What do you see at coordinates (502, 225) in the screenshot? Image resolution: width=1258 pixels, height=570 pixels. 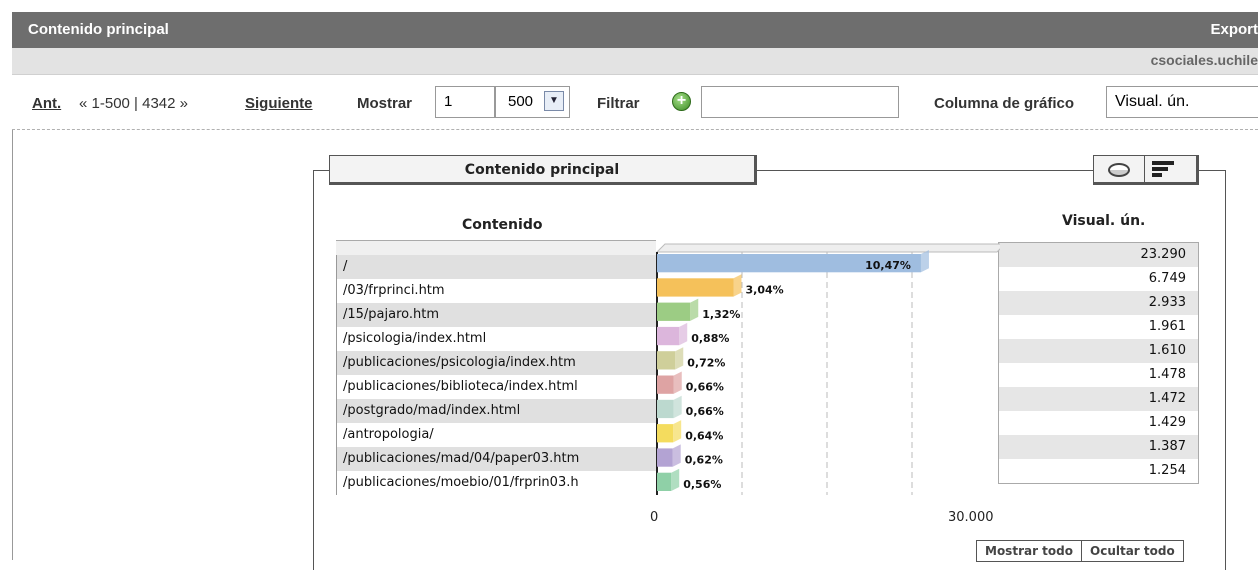 I see `content-column-header: Contenido` at bounding box center [502, 225].